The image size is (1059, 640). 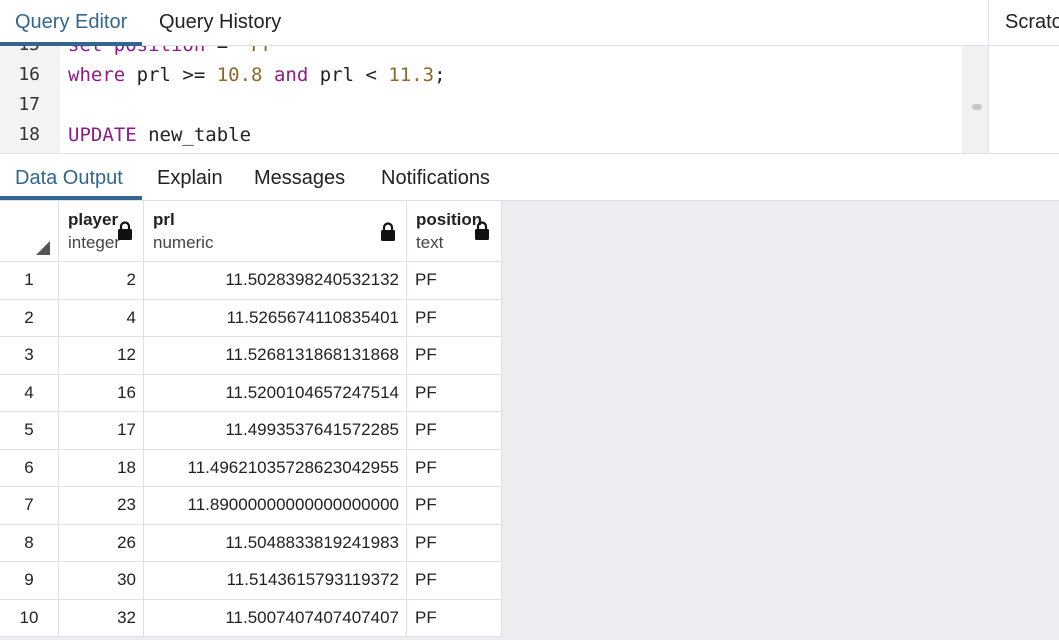 What do you see at coordinates (975, 99) in the screenshot?
I see `editor-scrollbar` at bounding box center [975, 99].